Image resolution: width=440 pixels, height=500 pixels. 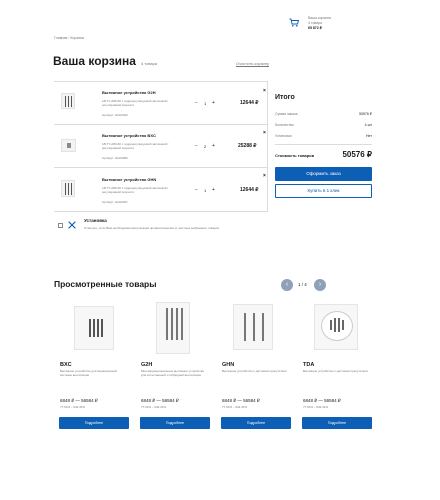 What do you see at coordinates (115, 202) in the screenshot?
I see `cart-item-article: Артикул: G2H3047` at bounding box center [115, 202].